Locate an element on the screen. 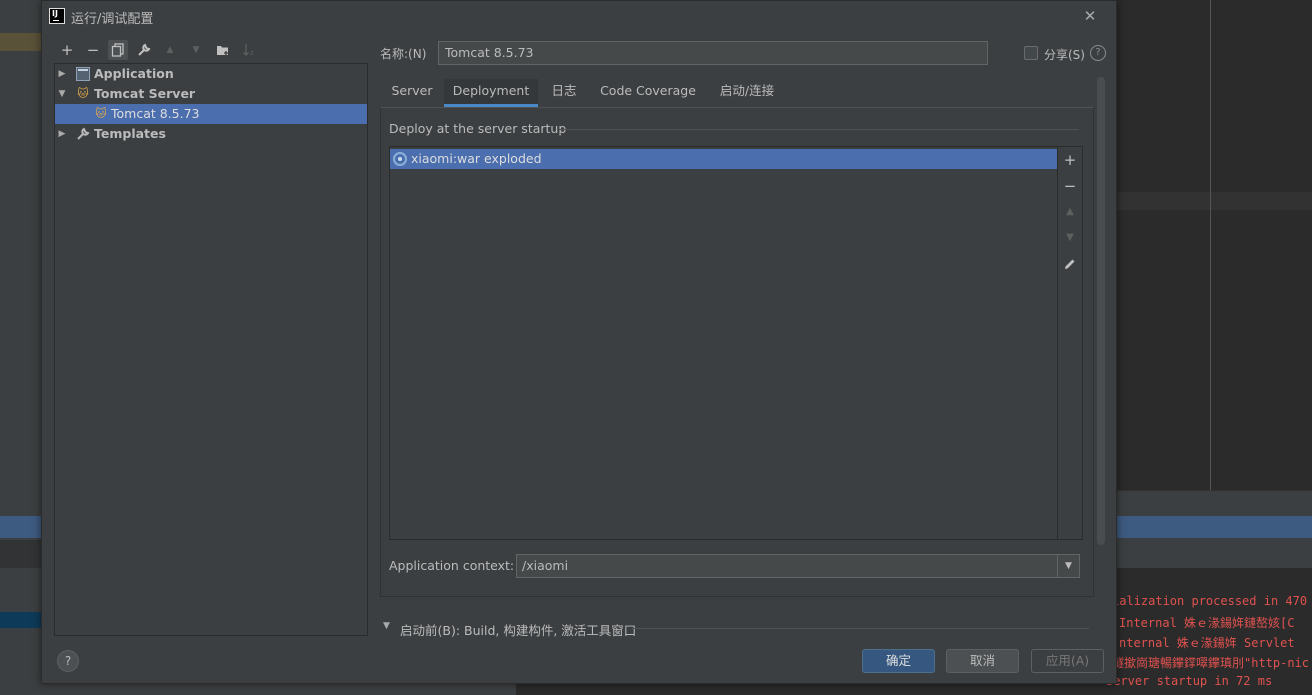 Image resolution: width=1312 pixels, height=695 pixels. tab-server: Server is located at coordinates (412, 93).